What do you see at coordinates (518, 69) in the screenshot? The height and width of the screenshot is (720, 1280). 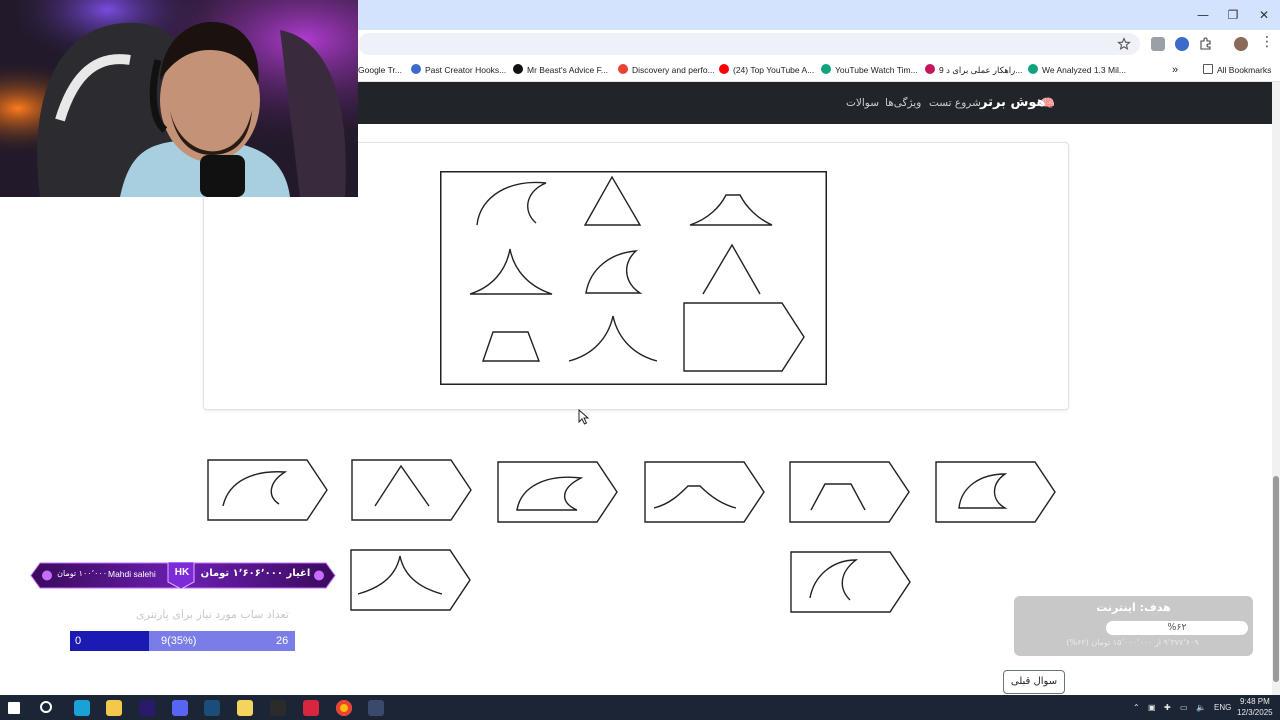 I see `medium-icon` at bounding box center [518, 69].